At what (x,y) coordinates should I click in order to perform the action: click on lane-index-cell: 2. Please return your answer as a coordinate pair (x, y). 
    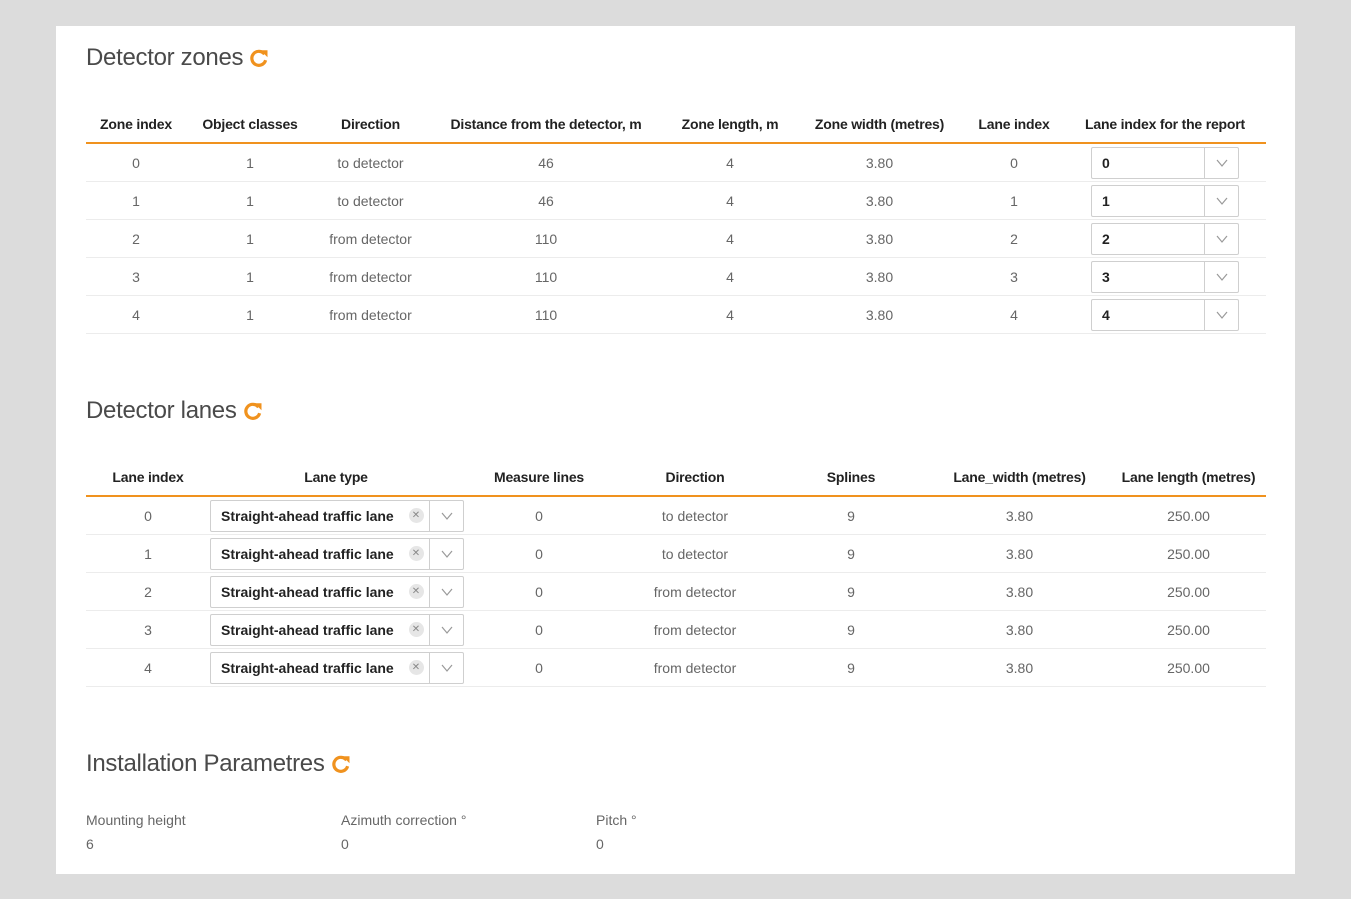
    Looking at the image, I should click on (148, 591).